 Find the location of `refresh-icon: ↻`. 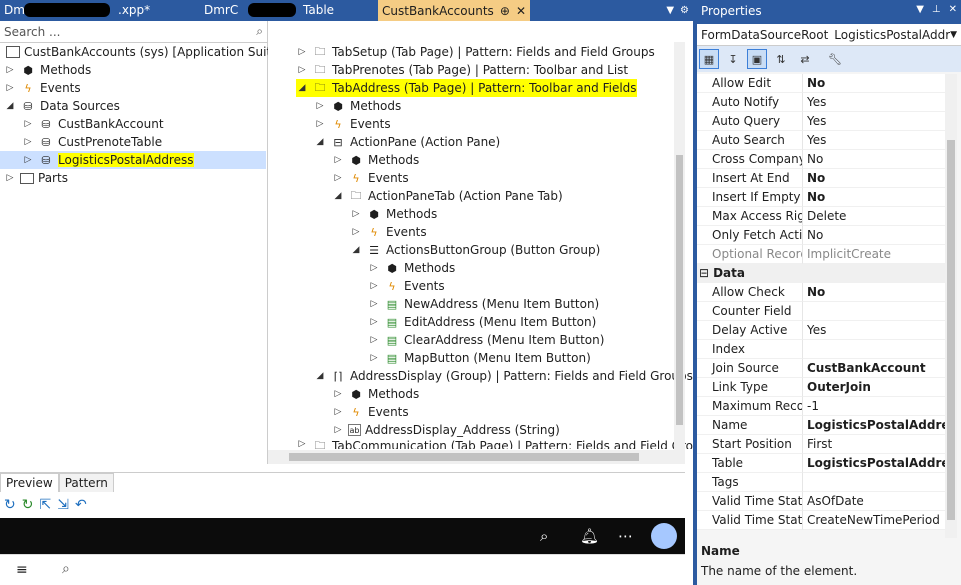

refresh-icon: ↻ is located at coordinates (10, 505).